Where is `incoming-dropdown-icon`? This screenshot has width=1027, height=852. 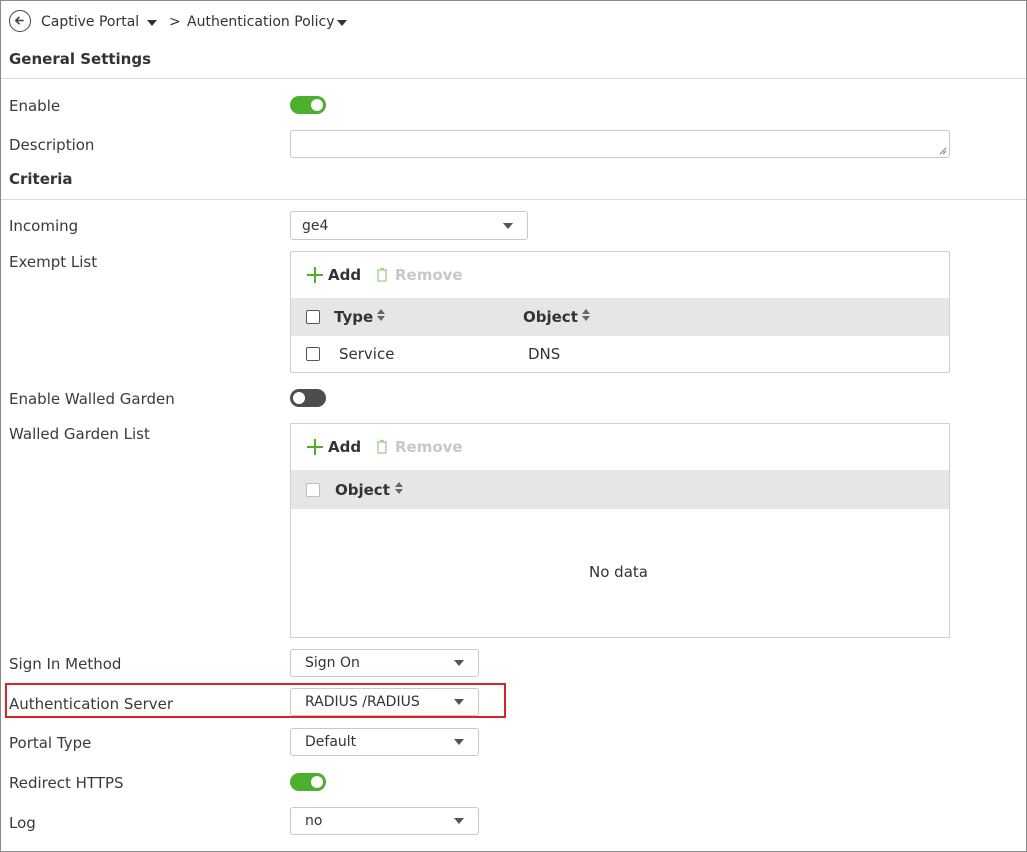 incoming-dropdown-icon is located at coordinates (508, 225).